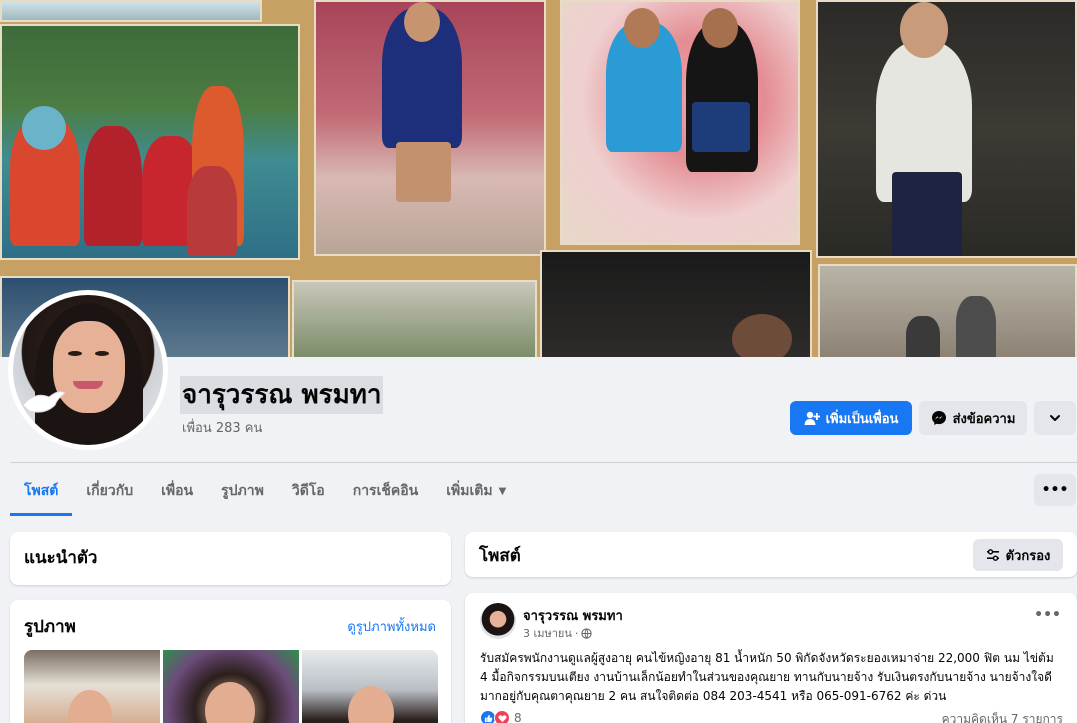  Describe the element at coordinates (391, 626) in the screenshot. I see `see-all-photos-link: ดูรูปภาพทั้งหมด` at that location.